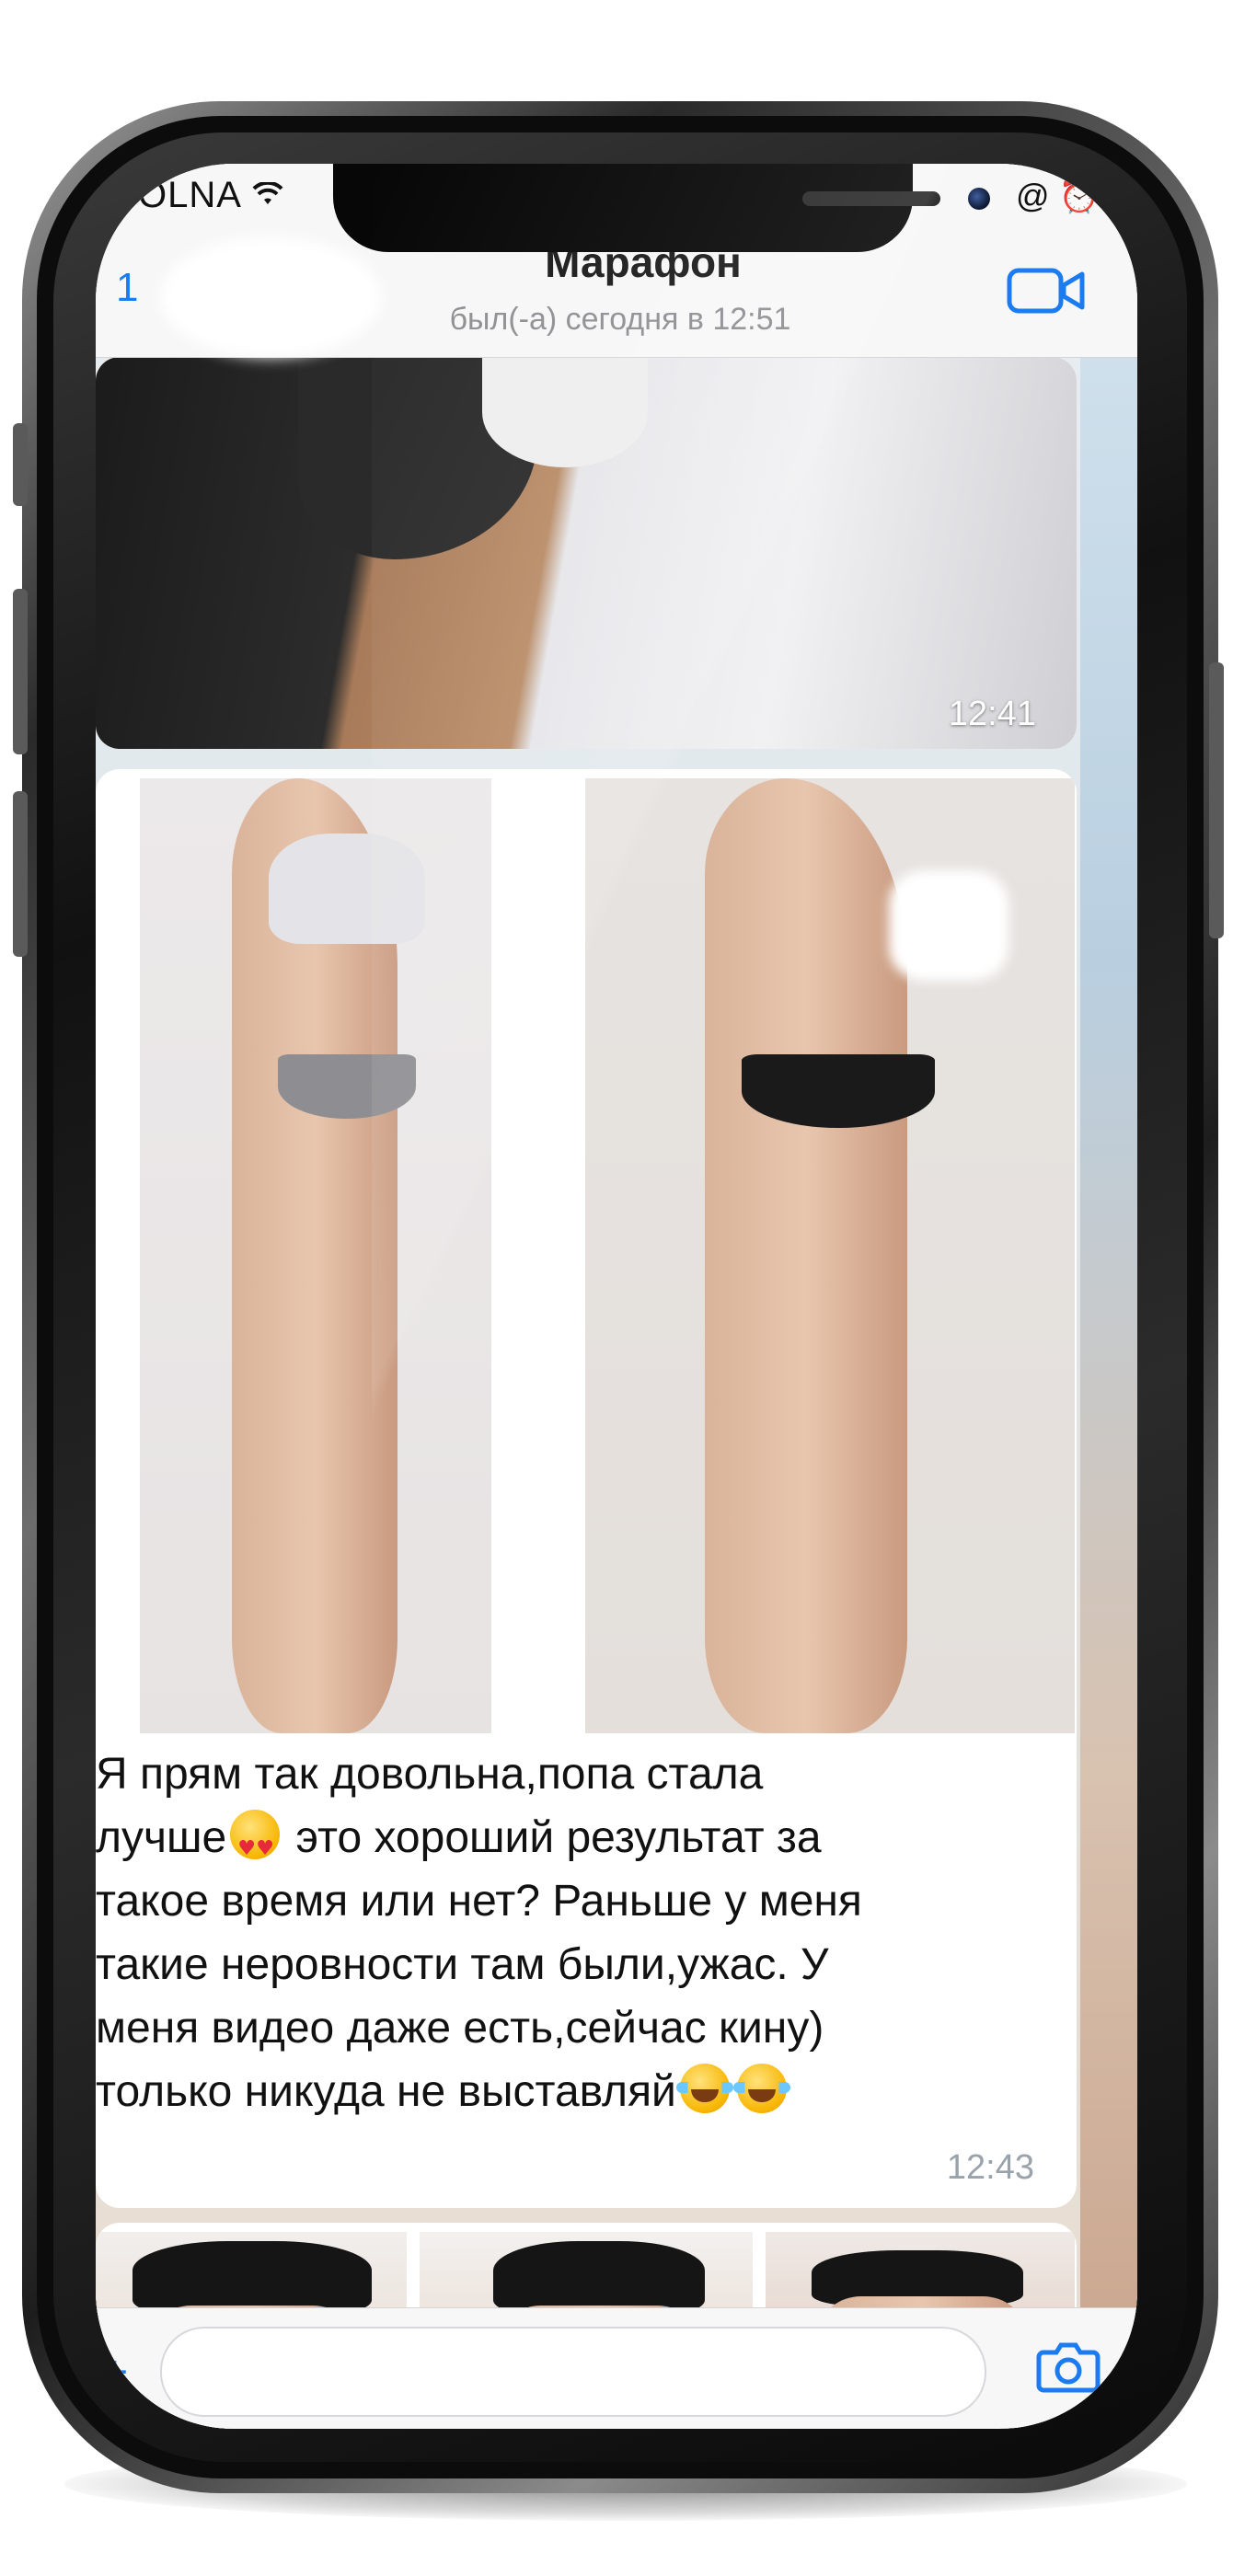  I want to click on before-photo, so click(316, 1255).